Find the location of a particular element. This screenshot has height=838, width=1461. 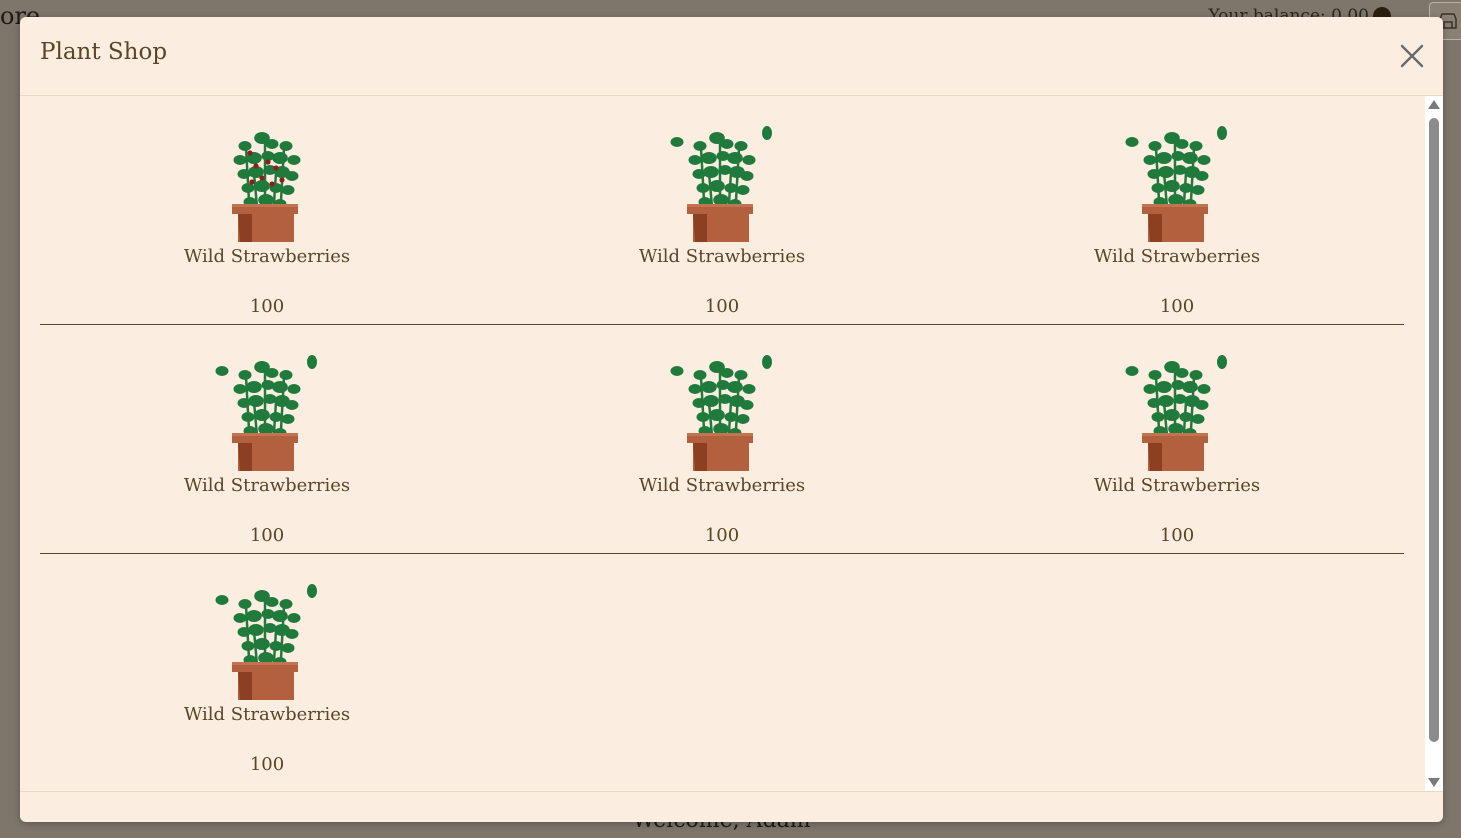

scroll-thumb is located at coordinates (1434, 430).